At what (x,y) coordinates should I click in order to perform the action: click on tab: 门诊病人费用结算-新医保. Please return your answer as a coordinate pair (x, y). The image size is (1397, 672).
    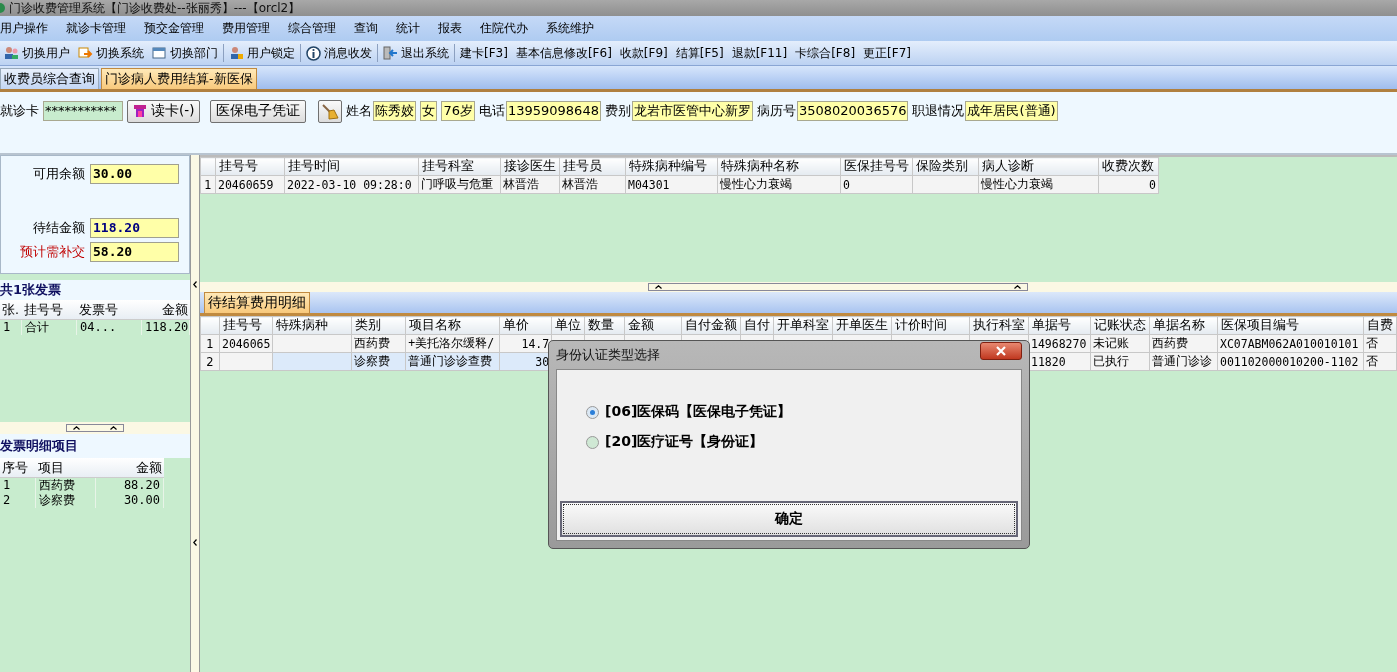
    Looking at the image, I should click on (179, 78).